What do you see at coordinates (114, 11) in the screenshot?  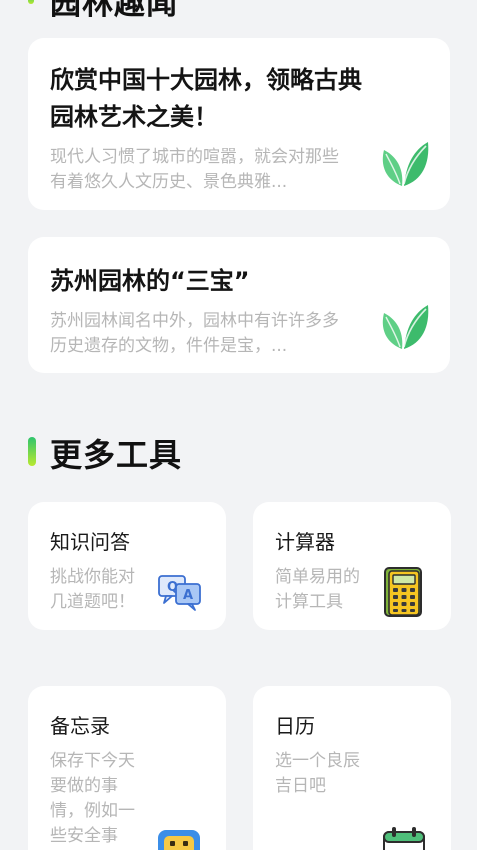 I see `section-title-garden-news: 园林趣闻` at bounding box center [114, 11].